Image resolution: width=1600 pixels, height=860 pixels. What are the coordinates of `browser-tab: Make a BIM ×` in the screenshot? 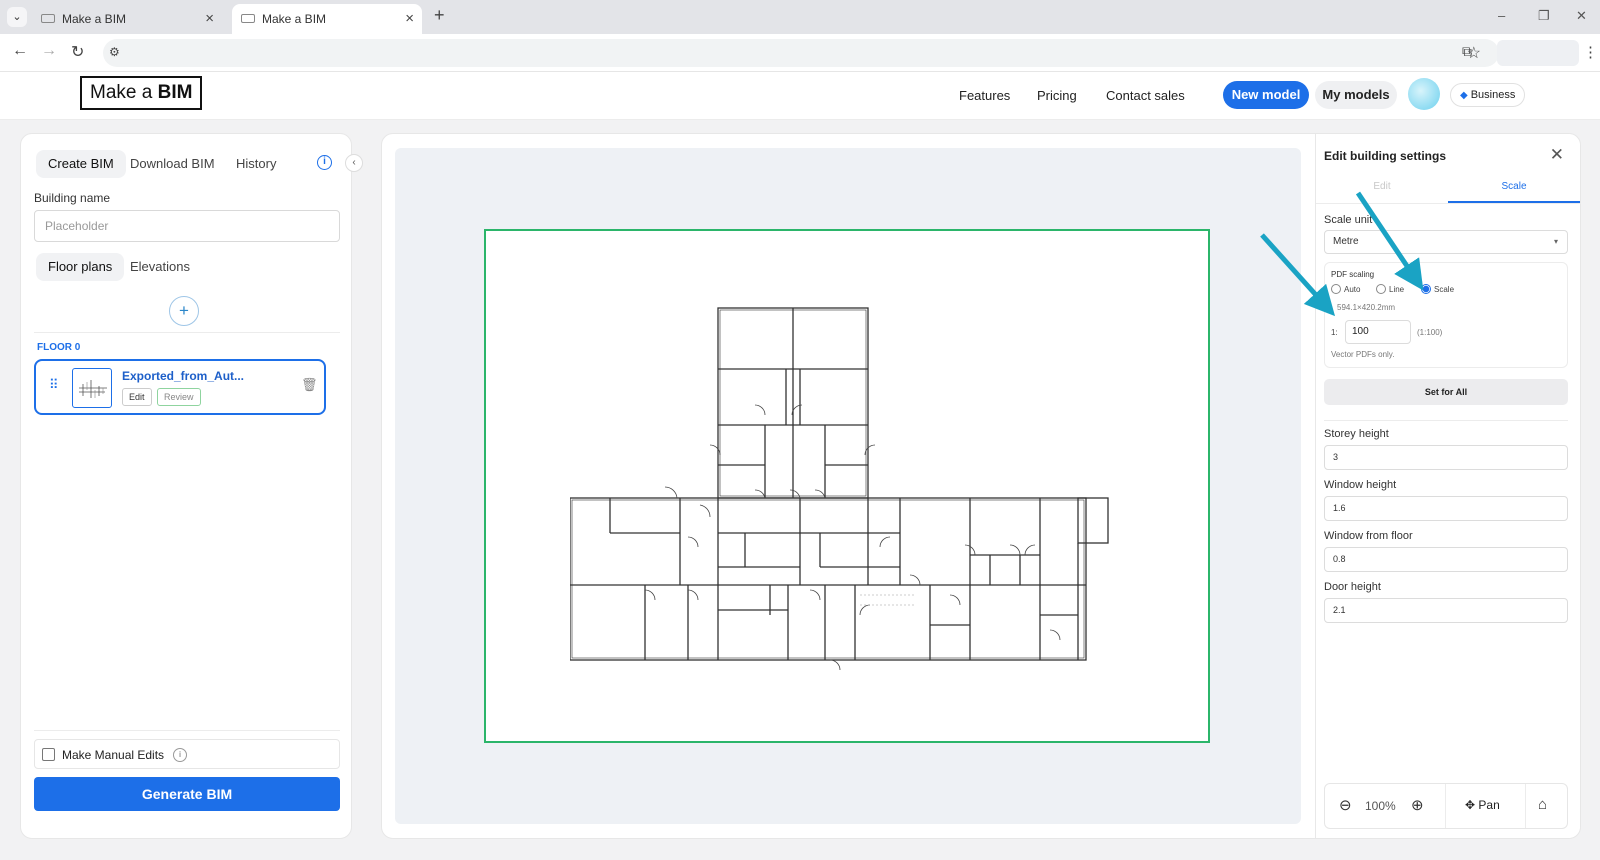 It's located at (127, 19).